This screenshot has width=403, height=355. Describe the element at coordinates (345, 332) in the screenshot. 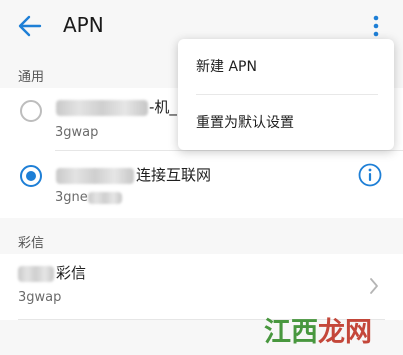

I see `svg-text: 龙网` at that location.